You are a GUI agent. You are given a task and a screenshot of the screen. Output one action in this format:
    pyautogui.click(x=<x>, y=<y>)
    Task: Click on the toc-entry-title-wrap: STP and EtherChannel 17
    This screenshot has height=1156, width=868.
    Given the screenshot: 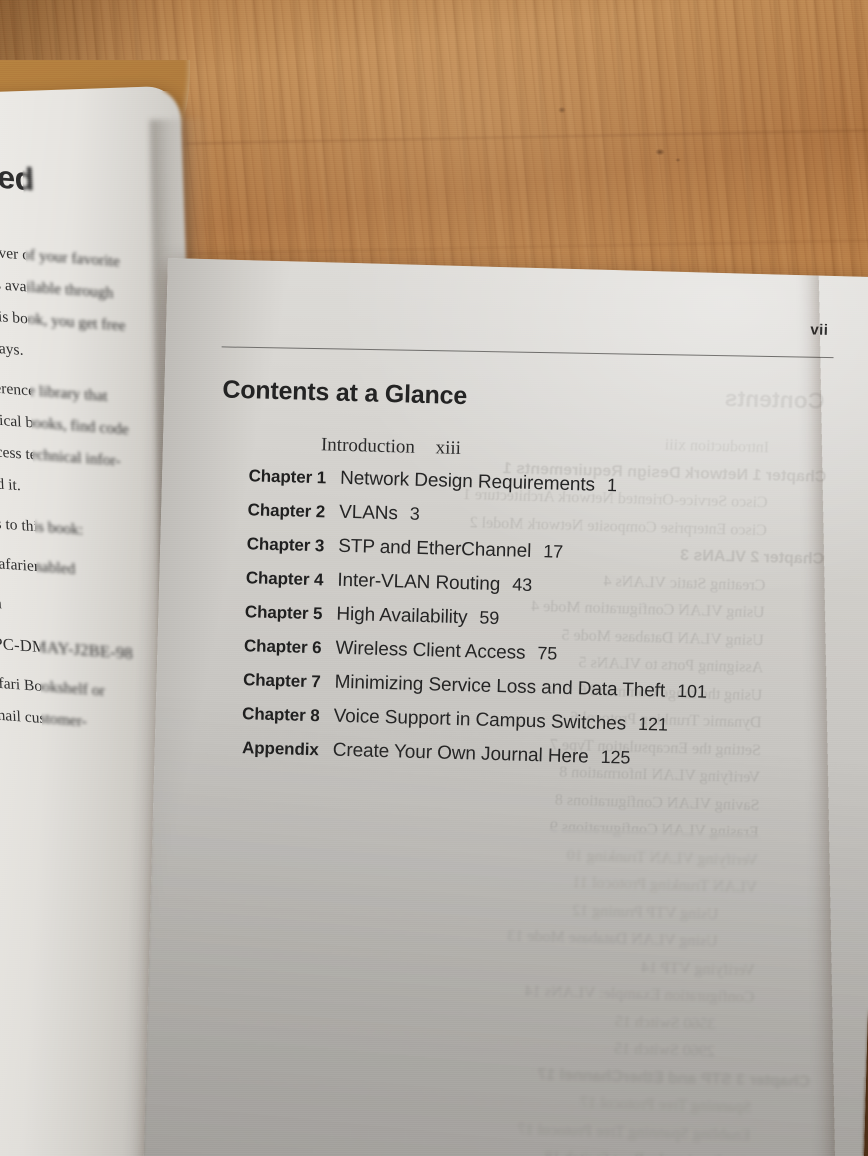 What is the action you would take?
    pyautogui.click(x=450, y=550)
    